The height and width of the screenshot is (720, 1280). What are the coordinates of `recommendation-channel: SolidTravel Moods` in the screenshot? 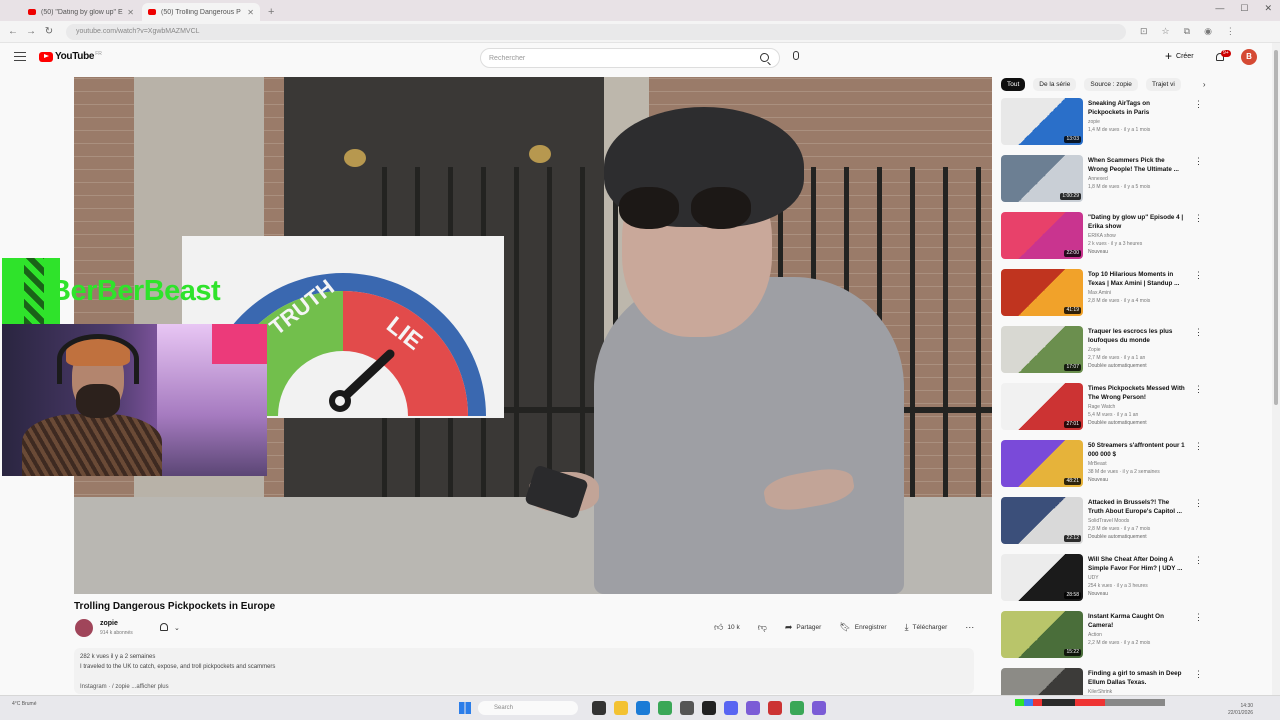 It's located at (1108, 521).